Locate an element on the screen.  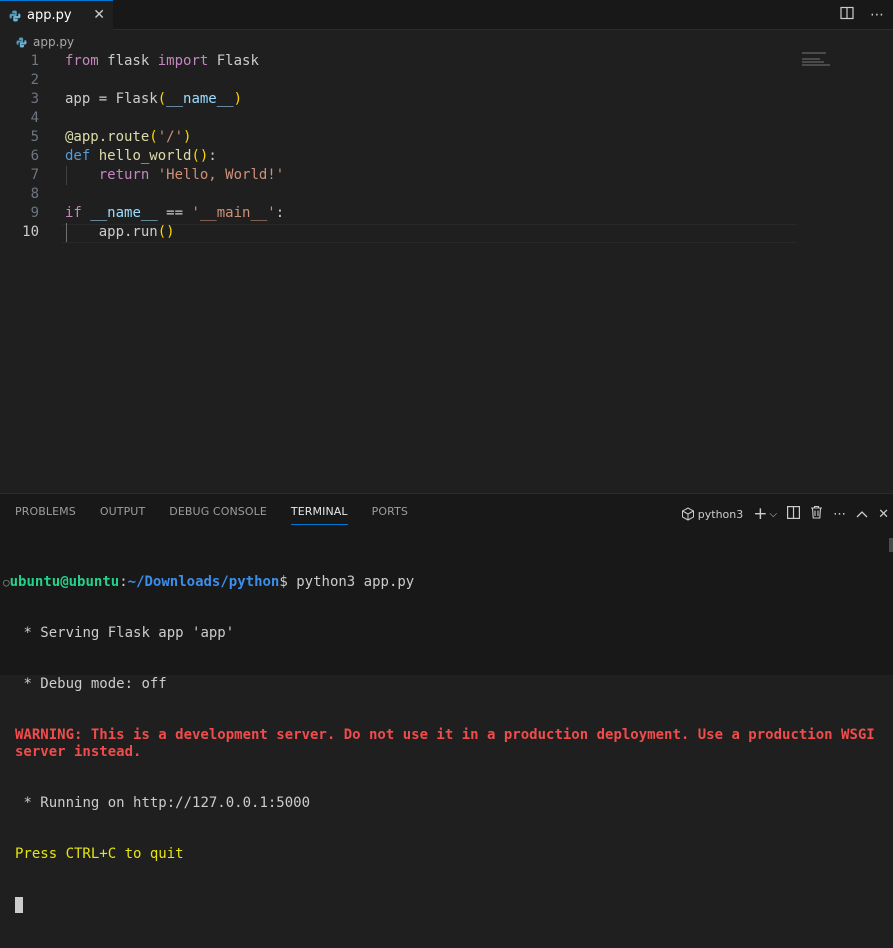
line-code: def hello_world(): is located at coordinates (141, 156).